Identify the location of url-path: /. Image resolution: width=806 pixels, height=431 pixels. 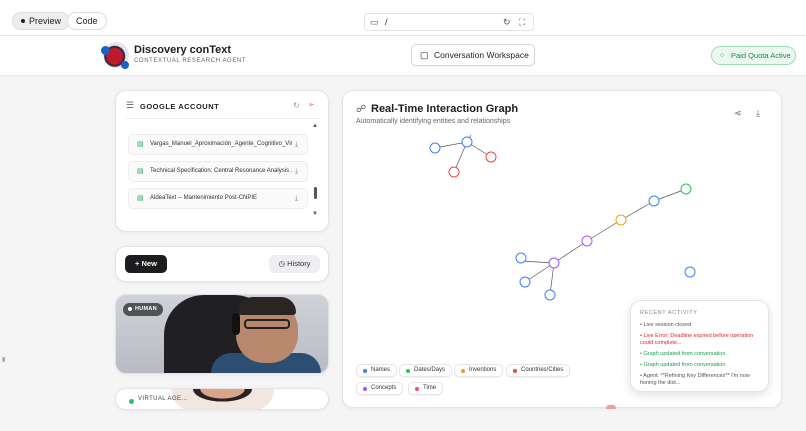
(386, 22).